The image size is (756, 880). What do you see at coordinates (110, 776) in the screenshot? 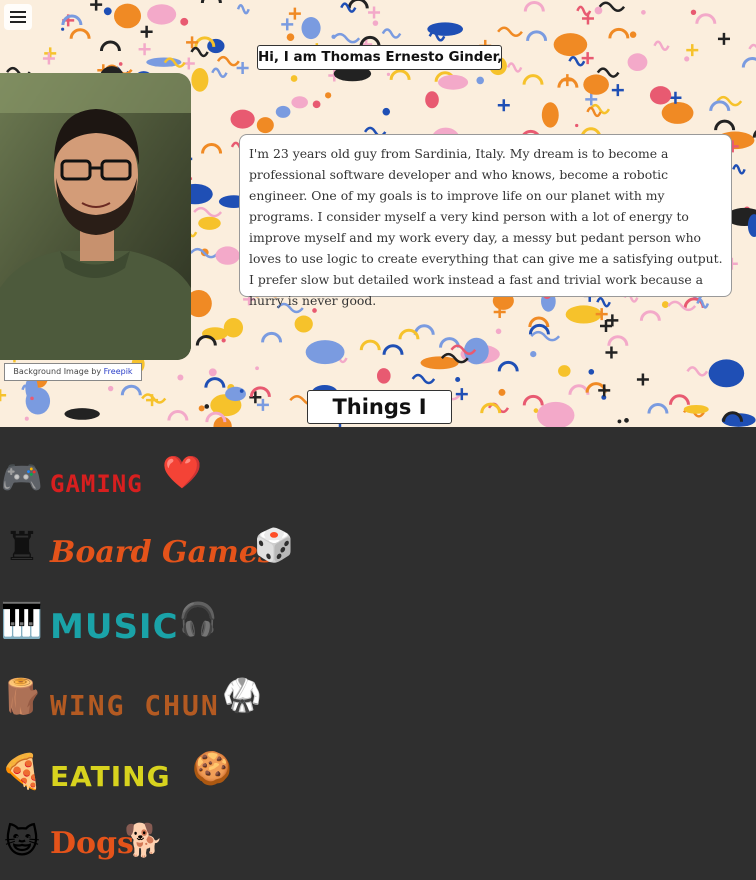
I see `like-label-eating: EATING` at bounding box center [110, 776].